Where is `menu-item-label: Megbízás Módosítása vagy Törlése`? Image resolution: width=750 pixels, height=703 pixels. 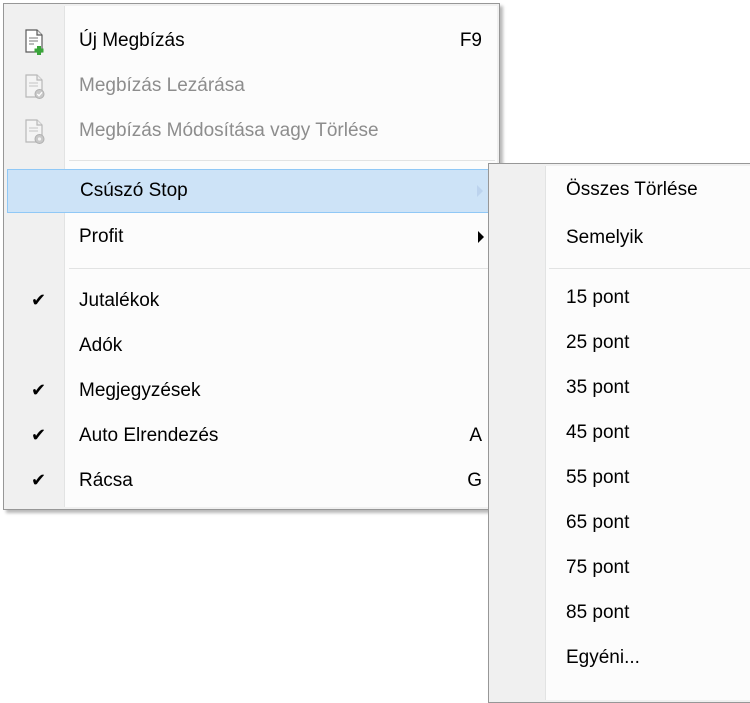 menu-item-label: Megbízás Módosítása vagy Törlése is located at coordinates (229, 130).